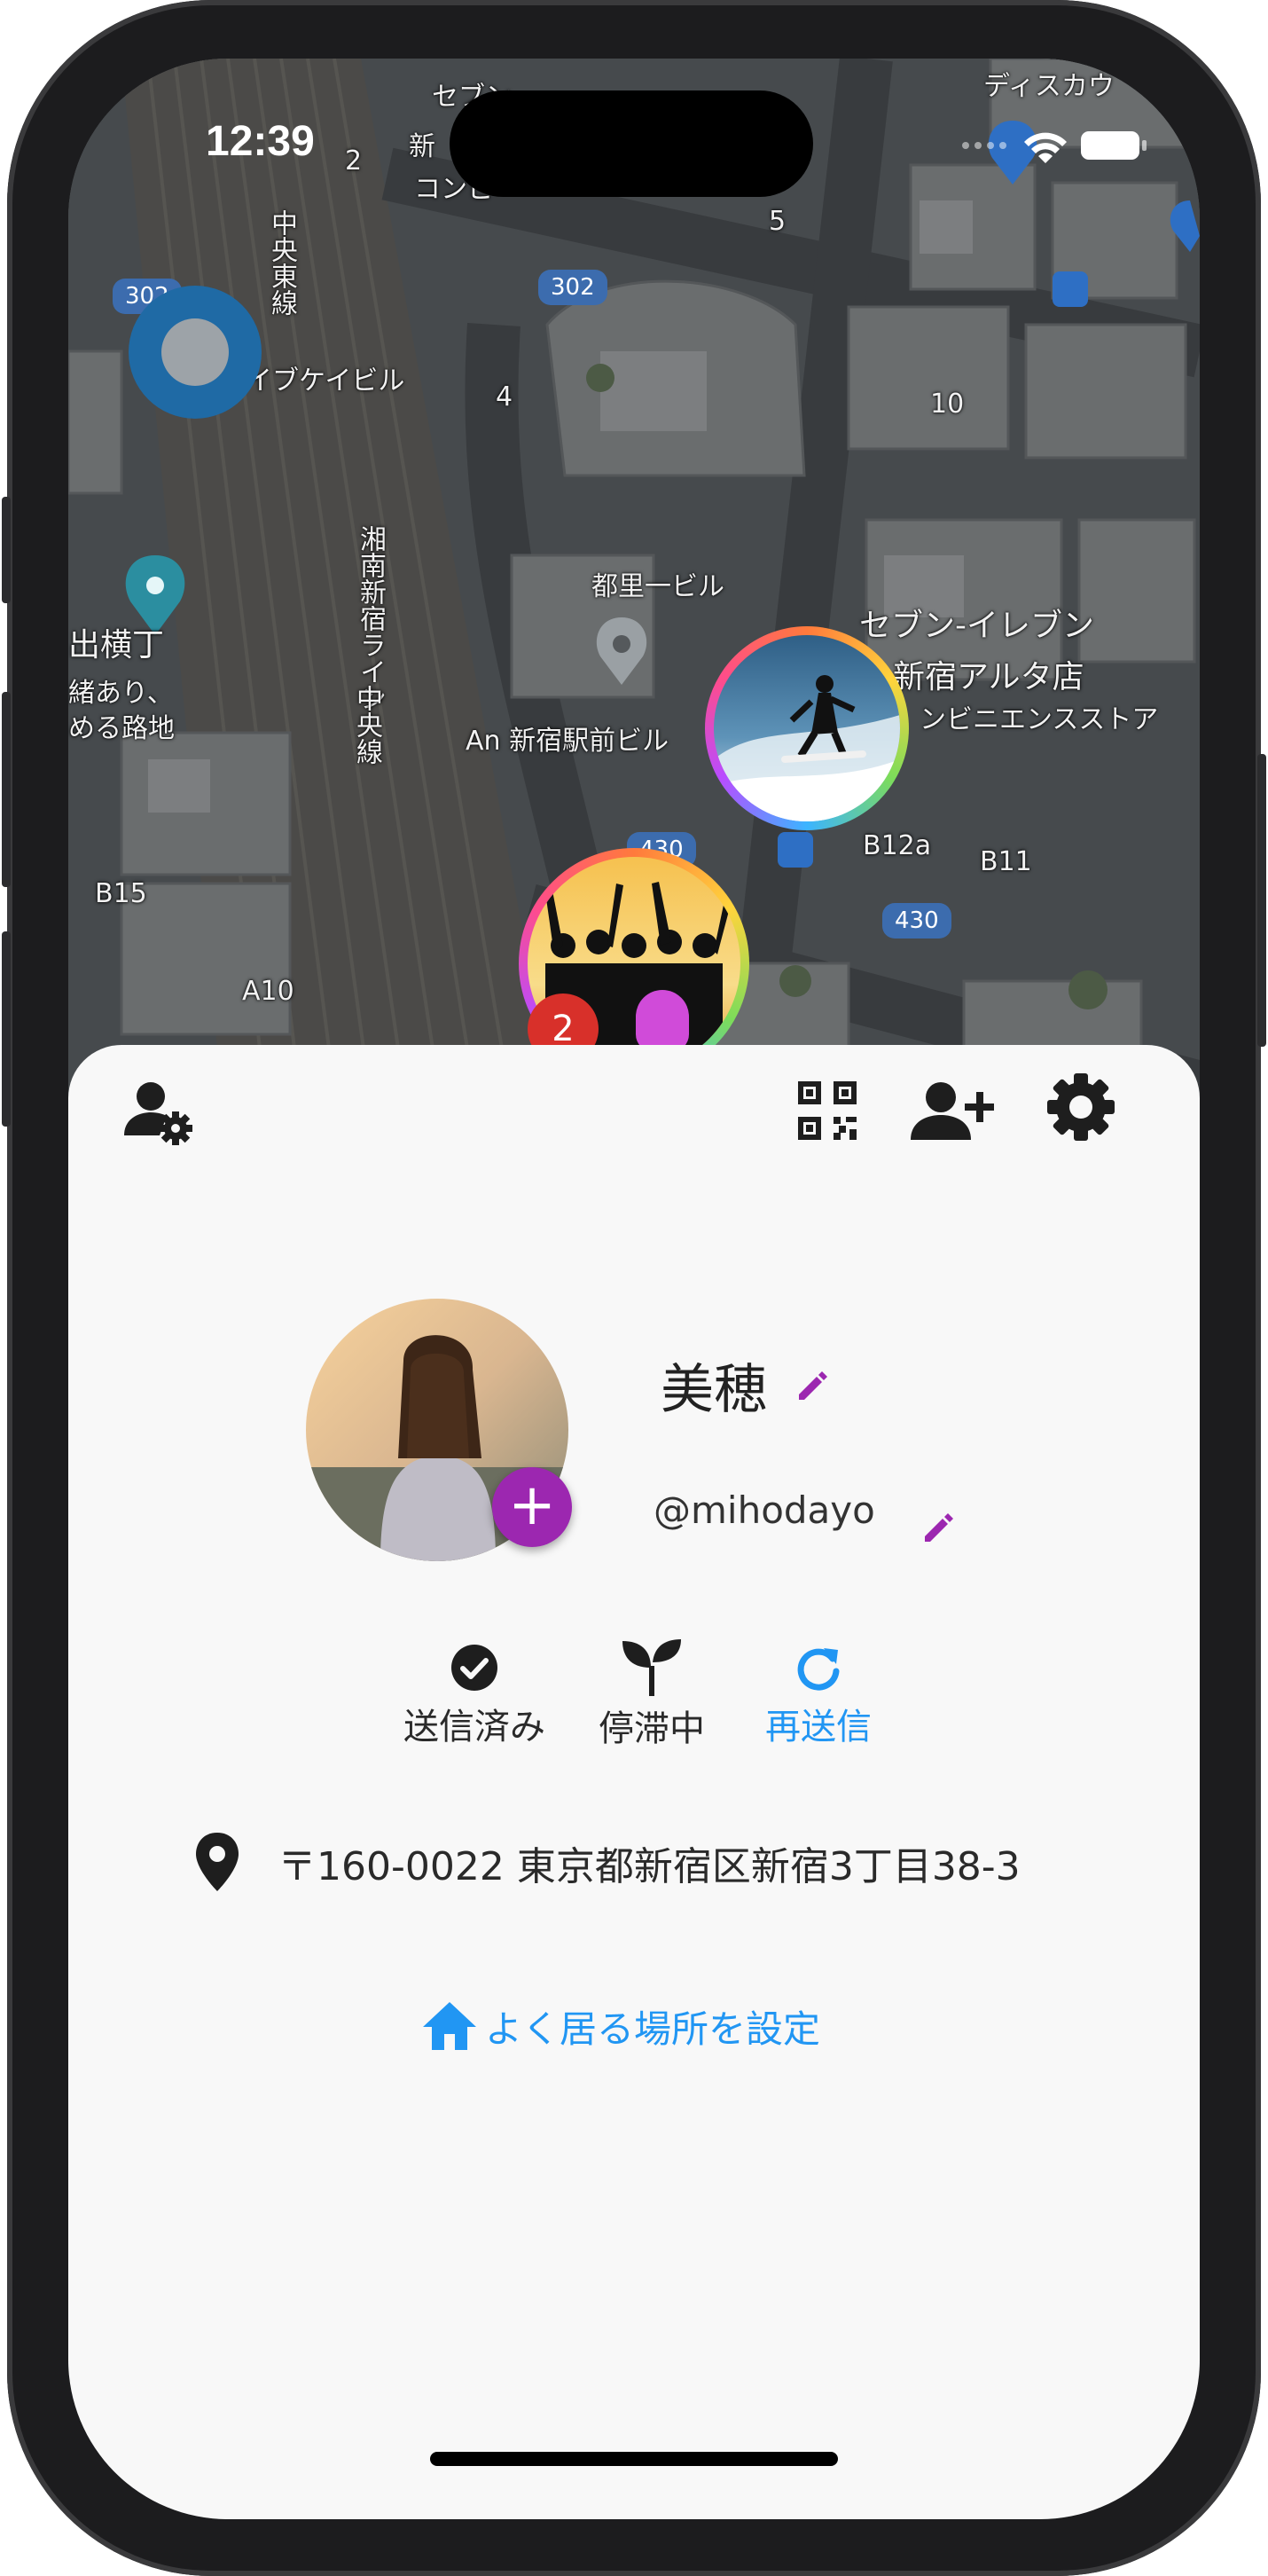  I want to click on qr-code-icon, so click(828, 1110).